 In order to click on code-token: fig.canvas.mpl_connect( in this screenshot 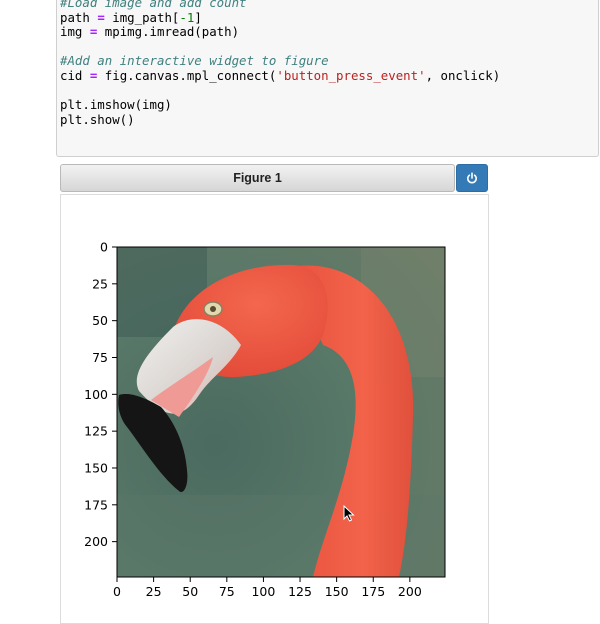, I will do `click(187, 75)`.